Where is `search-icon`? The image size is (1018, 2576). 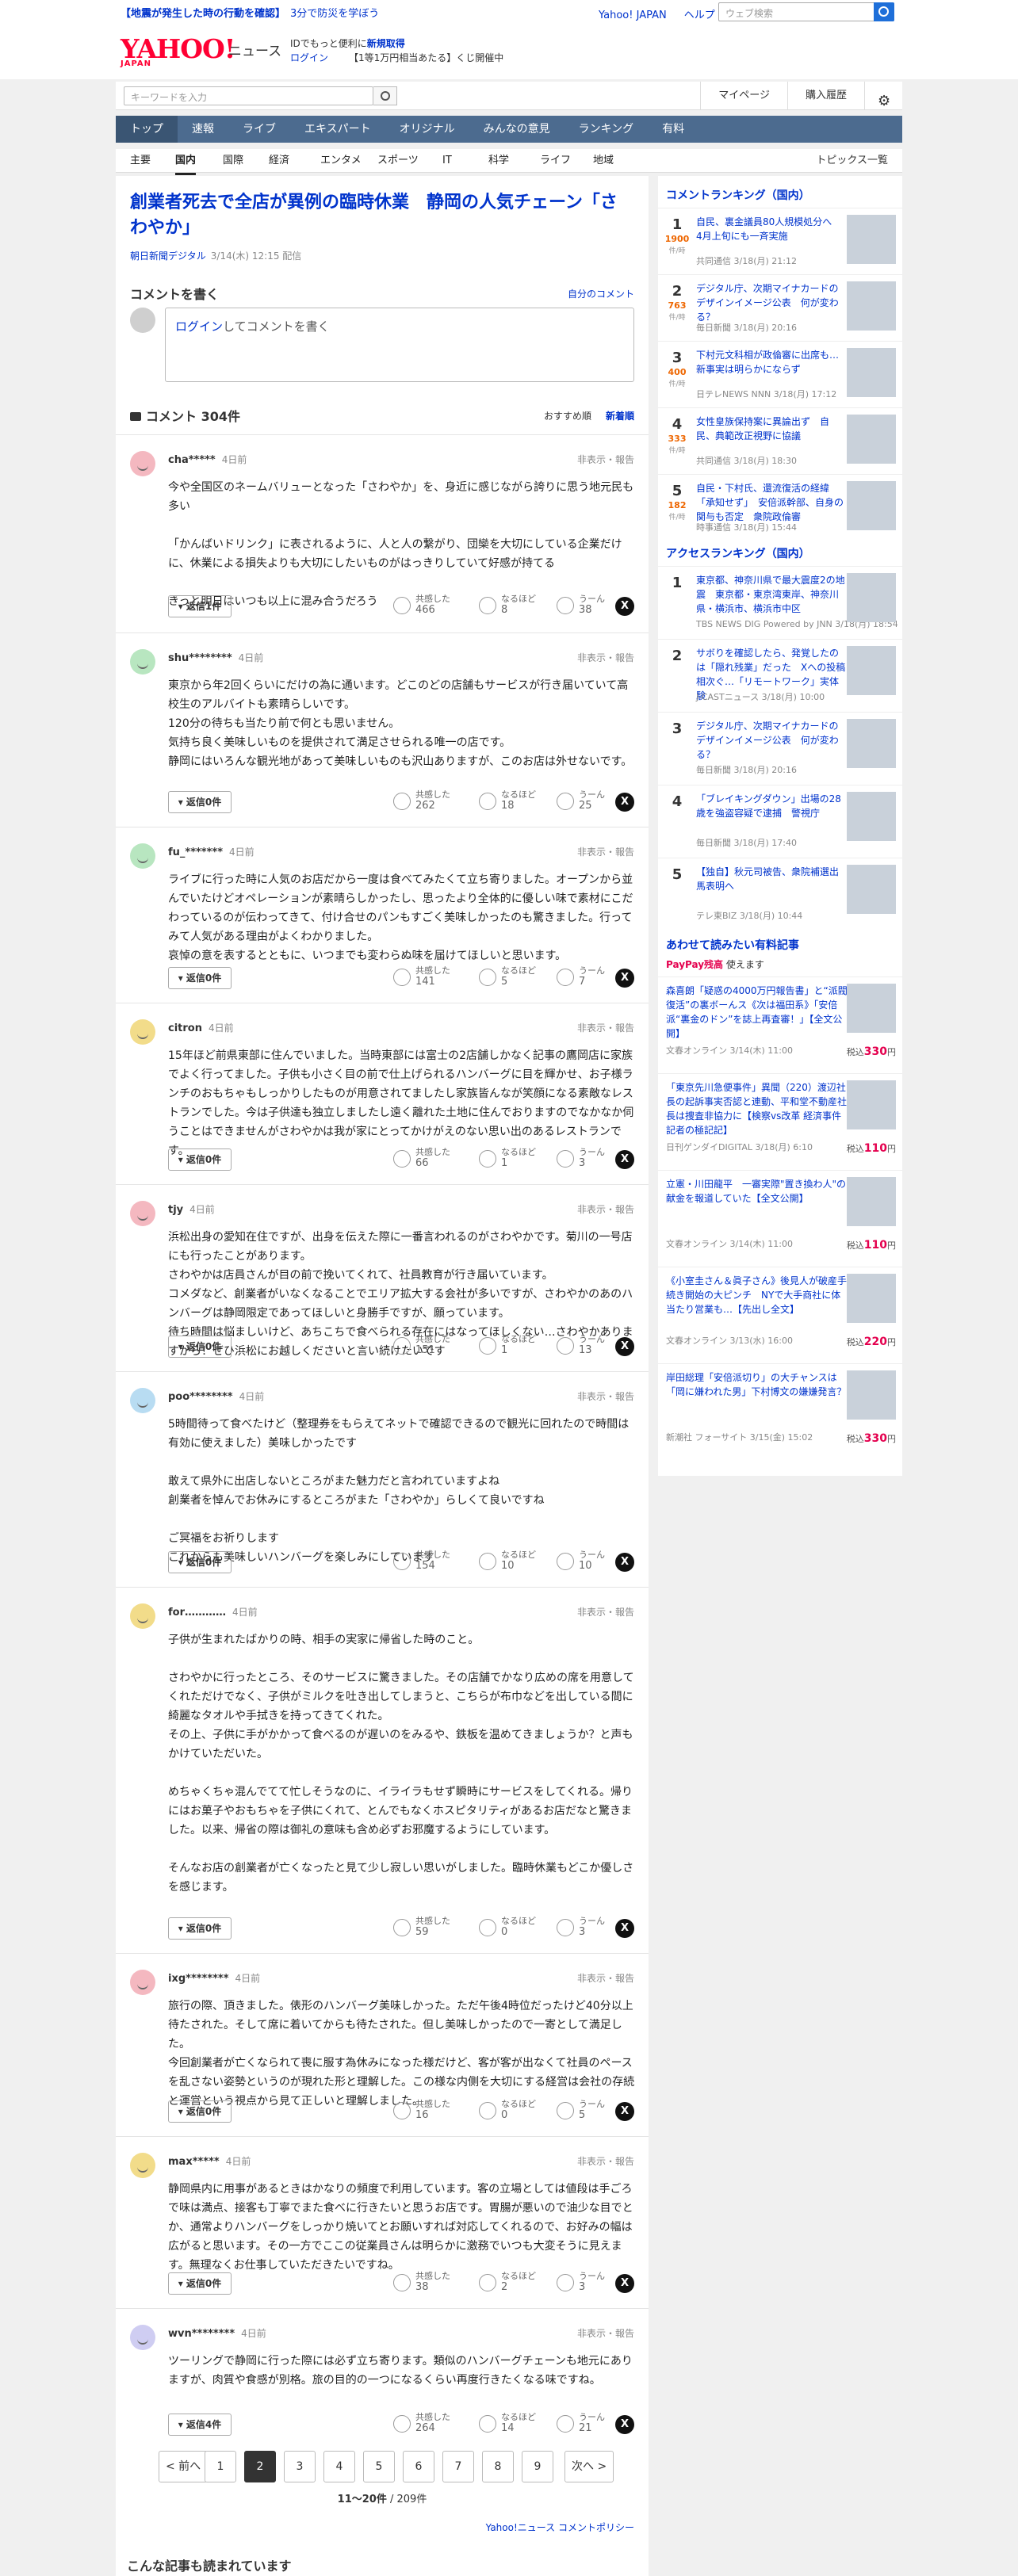
search-icon is located at coordinates (385, 95).